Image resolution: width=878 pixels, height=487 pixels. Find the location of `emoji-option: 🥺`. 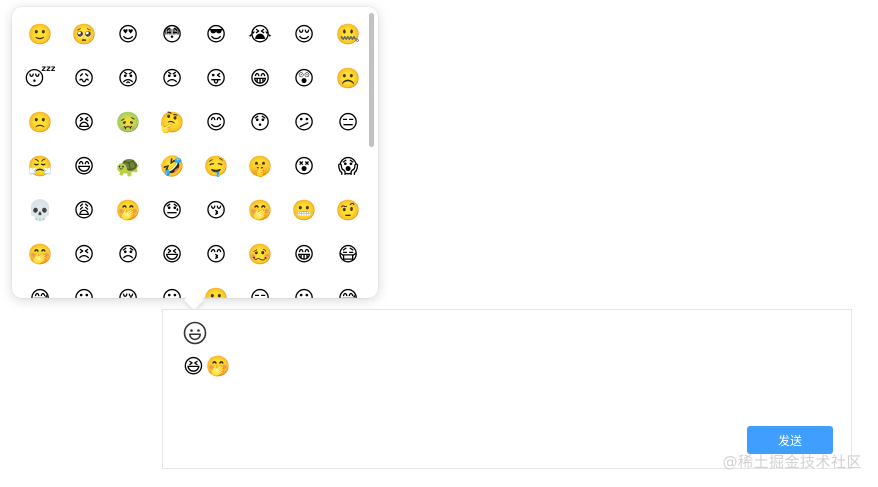

emoji-option: 🥺 is located at coordinates (84, 34).